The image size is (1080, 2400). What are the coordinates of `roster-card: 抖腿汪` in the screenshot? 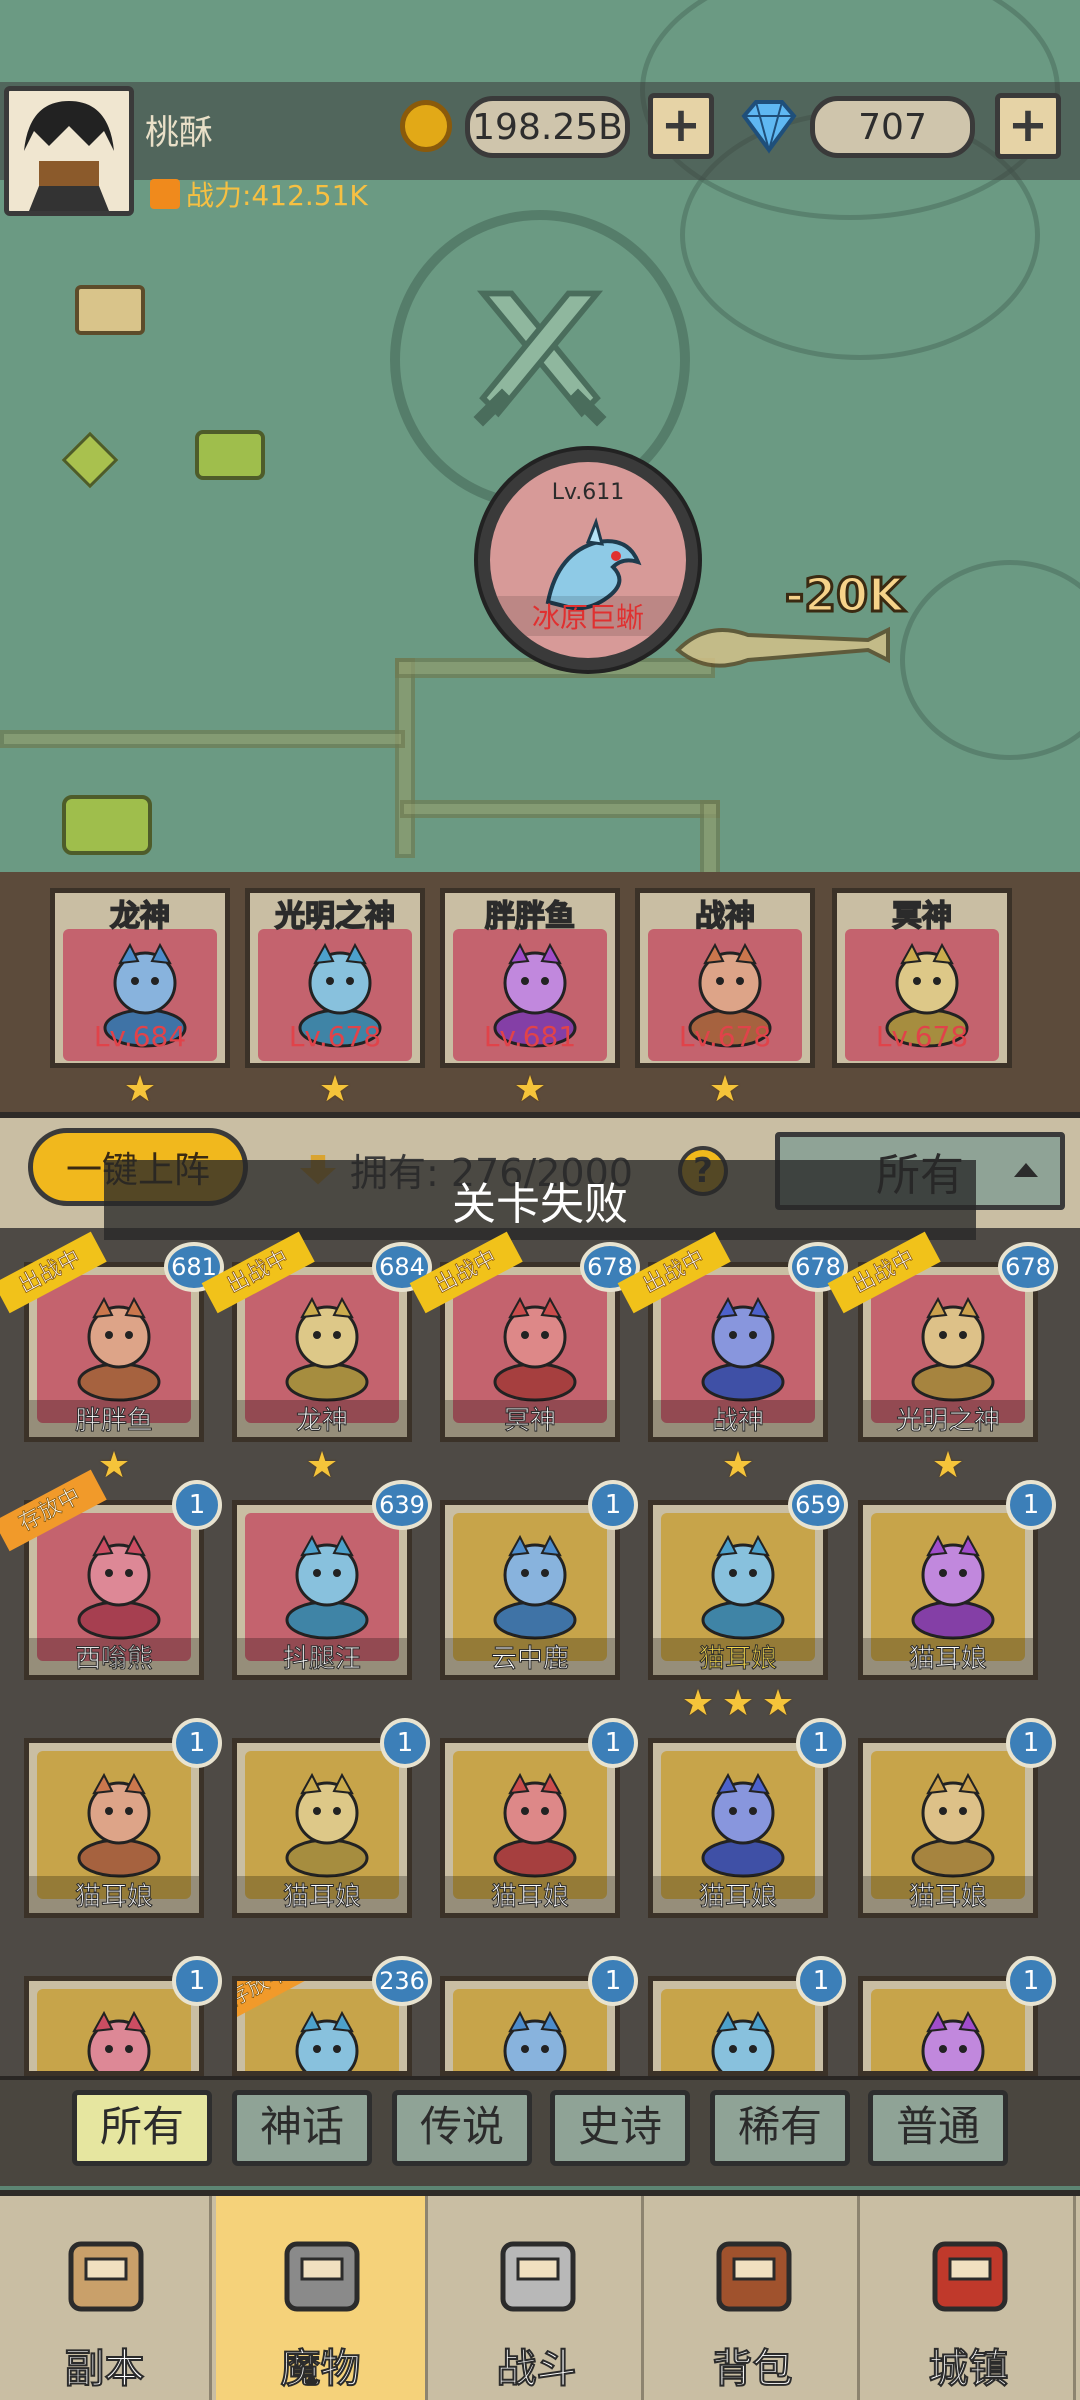 It's located at (322, 1590).